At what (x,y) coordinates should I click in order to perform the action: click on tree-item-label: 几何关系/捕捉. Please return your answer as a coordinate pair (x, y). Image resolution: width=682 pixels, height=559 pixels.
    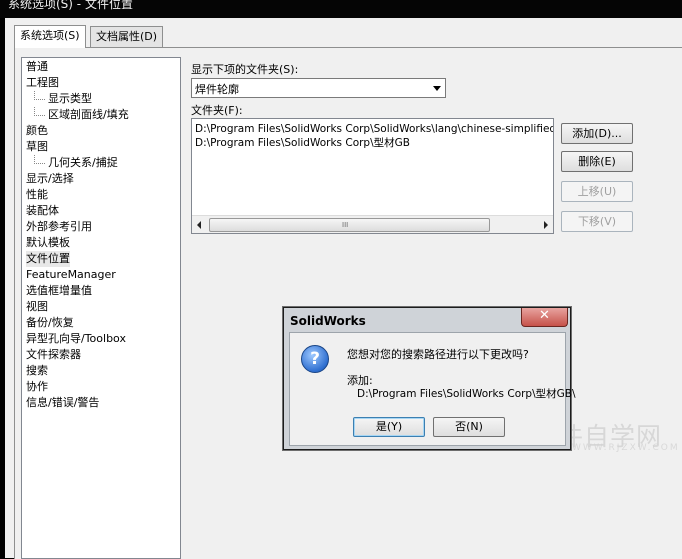
    Looking at the image, I should click on (83, 162).